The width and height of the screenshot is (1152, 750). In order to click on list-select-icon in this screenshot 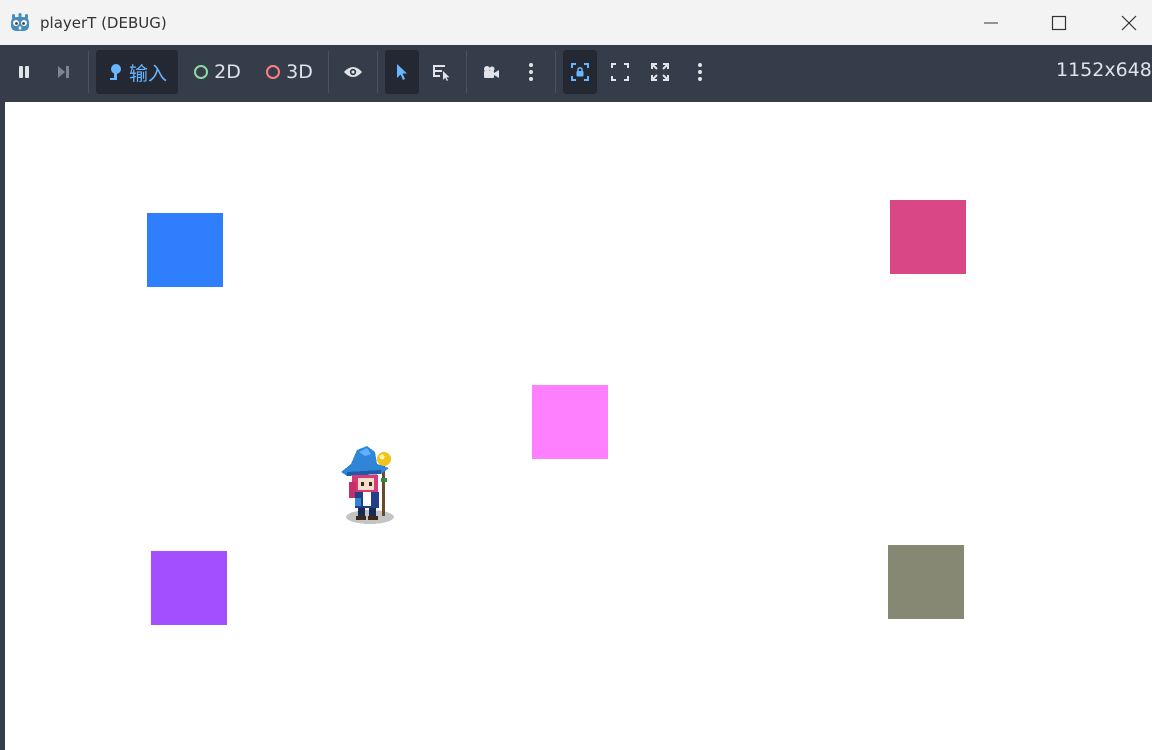, I will do `click(441, 73)`.